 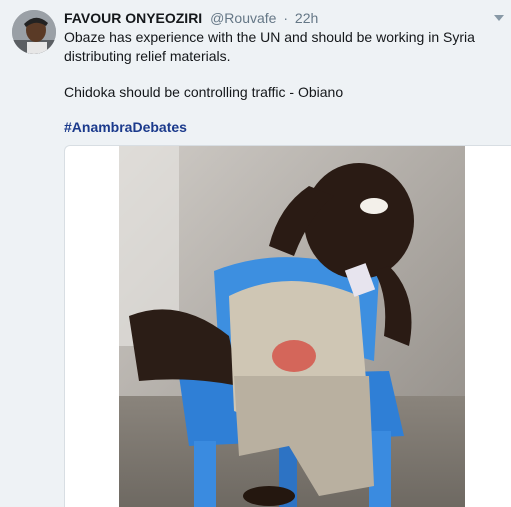 I want to click on chevron-down-icon, so click(x=499, y=18).